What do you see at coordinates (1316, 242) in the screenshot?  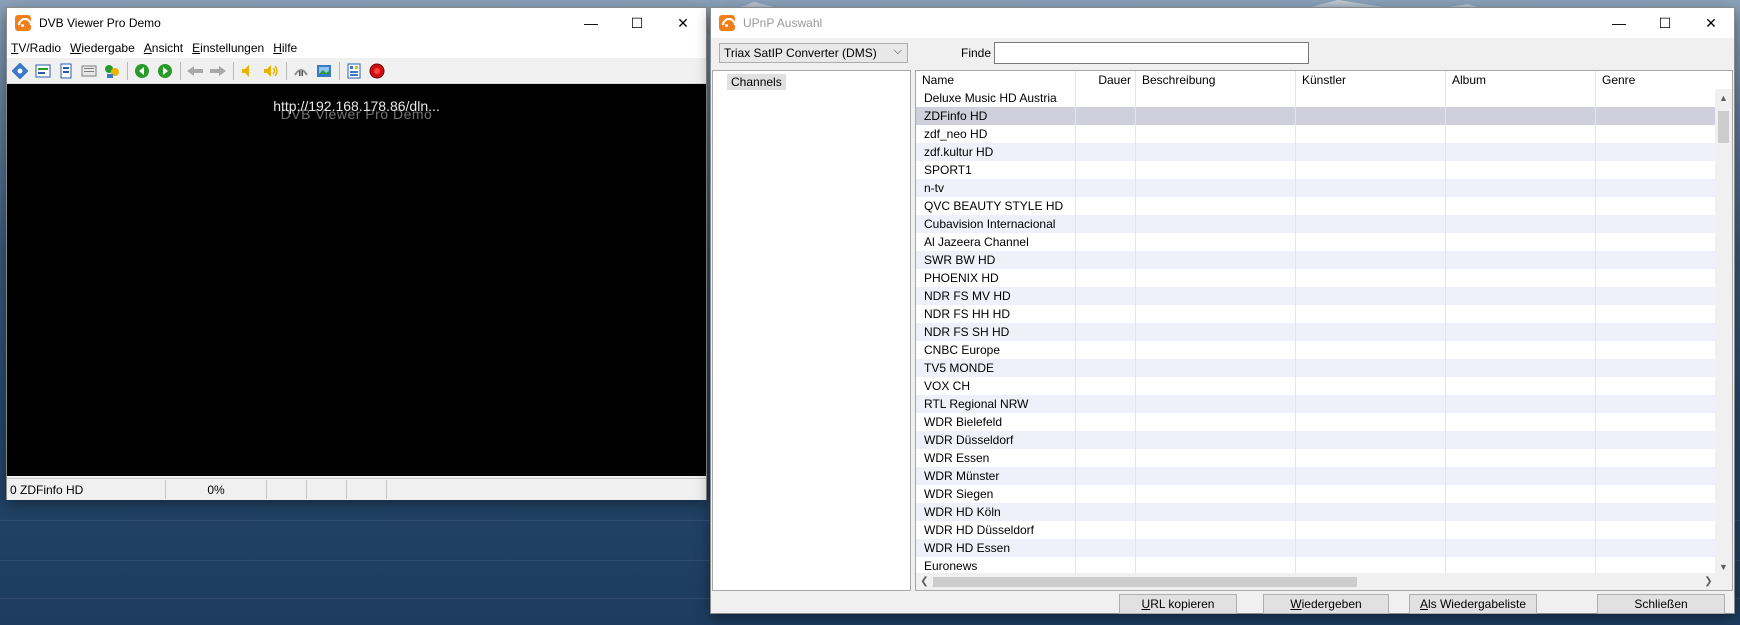 I see `table-row: Al Jazeera Channel` at bounding box center [1316, 242].